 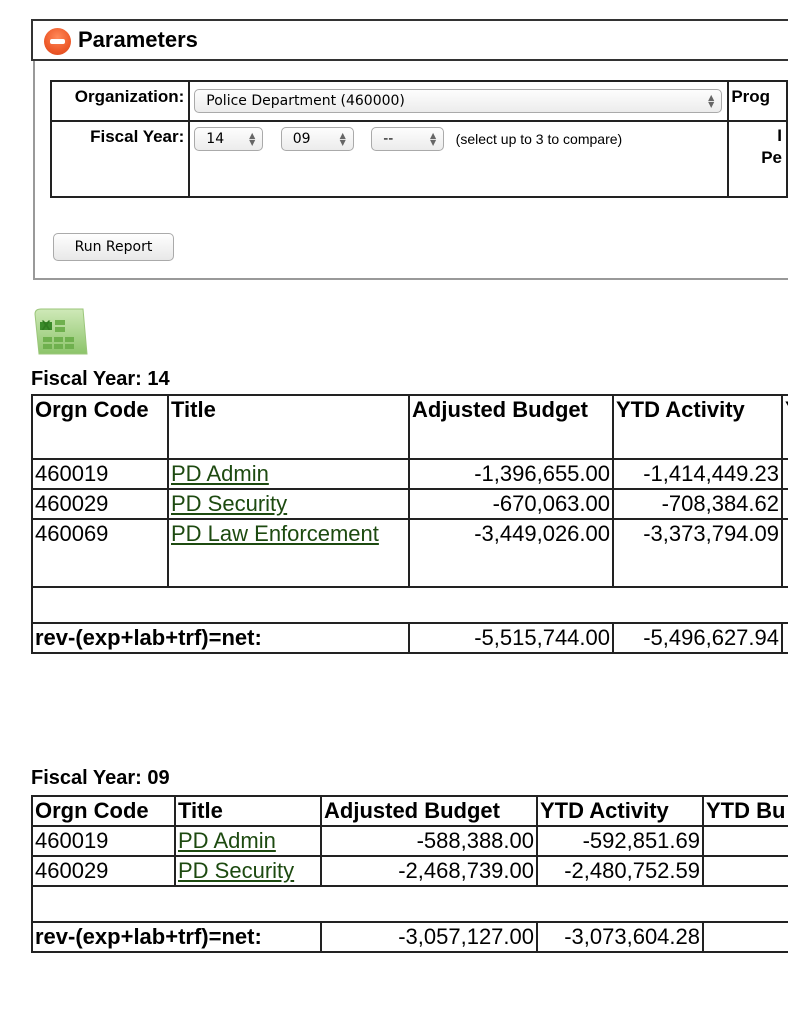 I want to click on period-label-line-2: Pe, so click(x=771, y=157).